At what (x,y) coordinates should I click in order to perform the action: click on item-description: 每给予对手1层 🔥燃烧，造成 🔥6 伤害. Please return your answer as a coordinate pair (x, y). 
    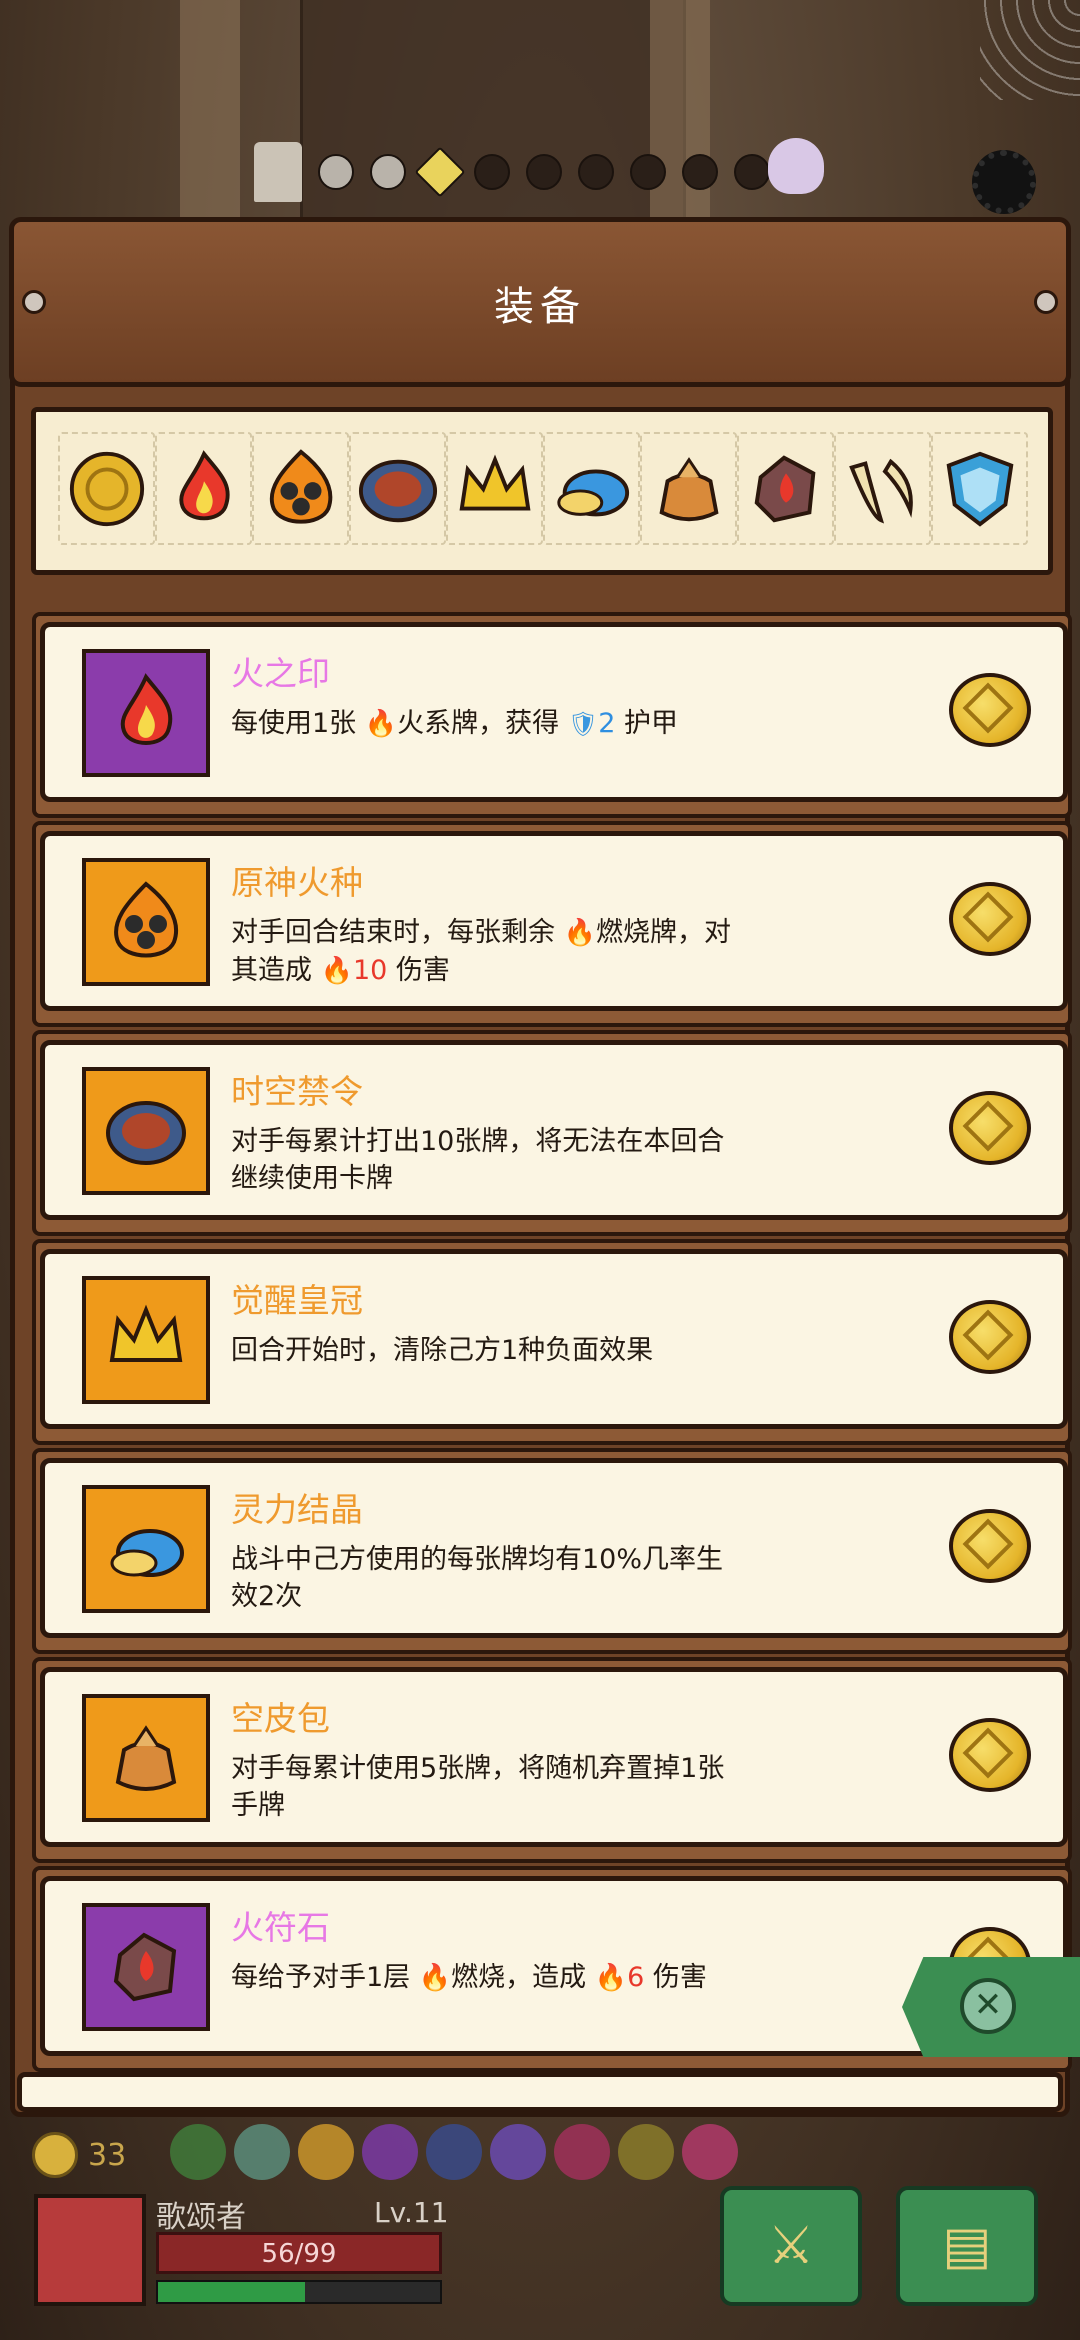
    Looking at the image, I should click on (481, 1978).